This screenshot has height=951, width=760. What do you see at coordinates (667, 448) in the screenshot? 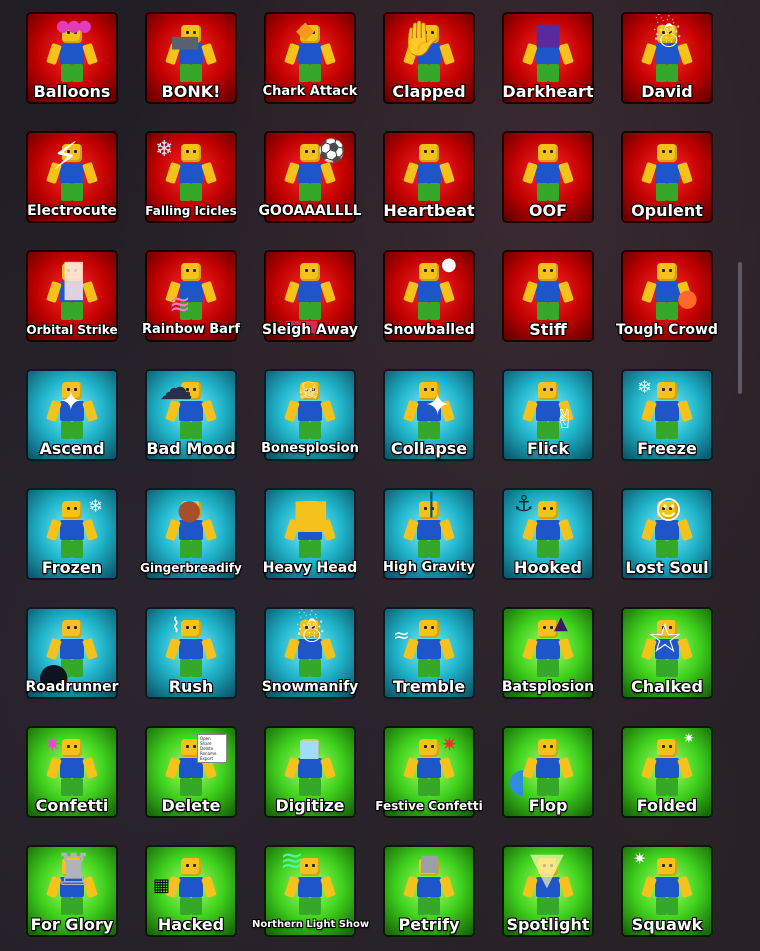
I see `emote-label: Freeze` at bounding box center [667, 448].